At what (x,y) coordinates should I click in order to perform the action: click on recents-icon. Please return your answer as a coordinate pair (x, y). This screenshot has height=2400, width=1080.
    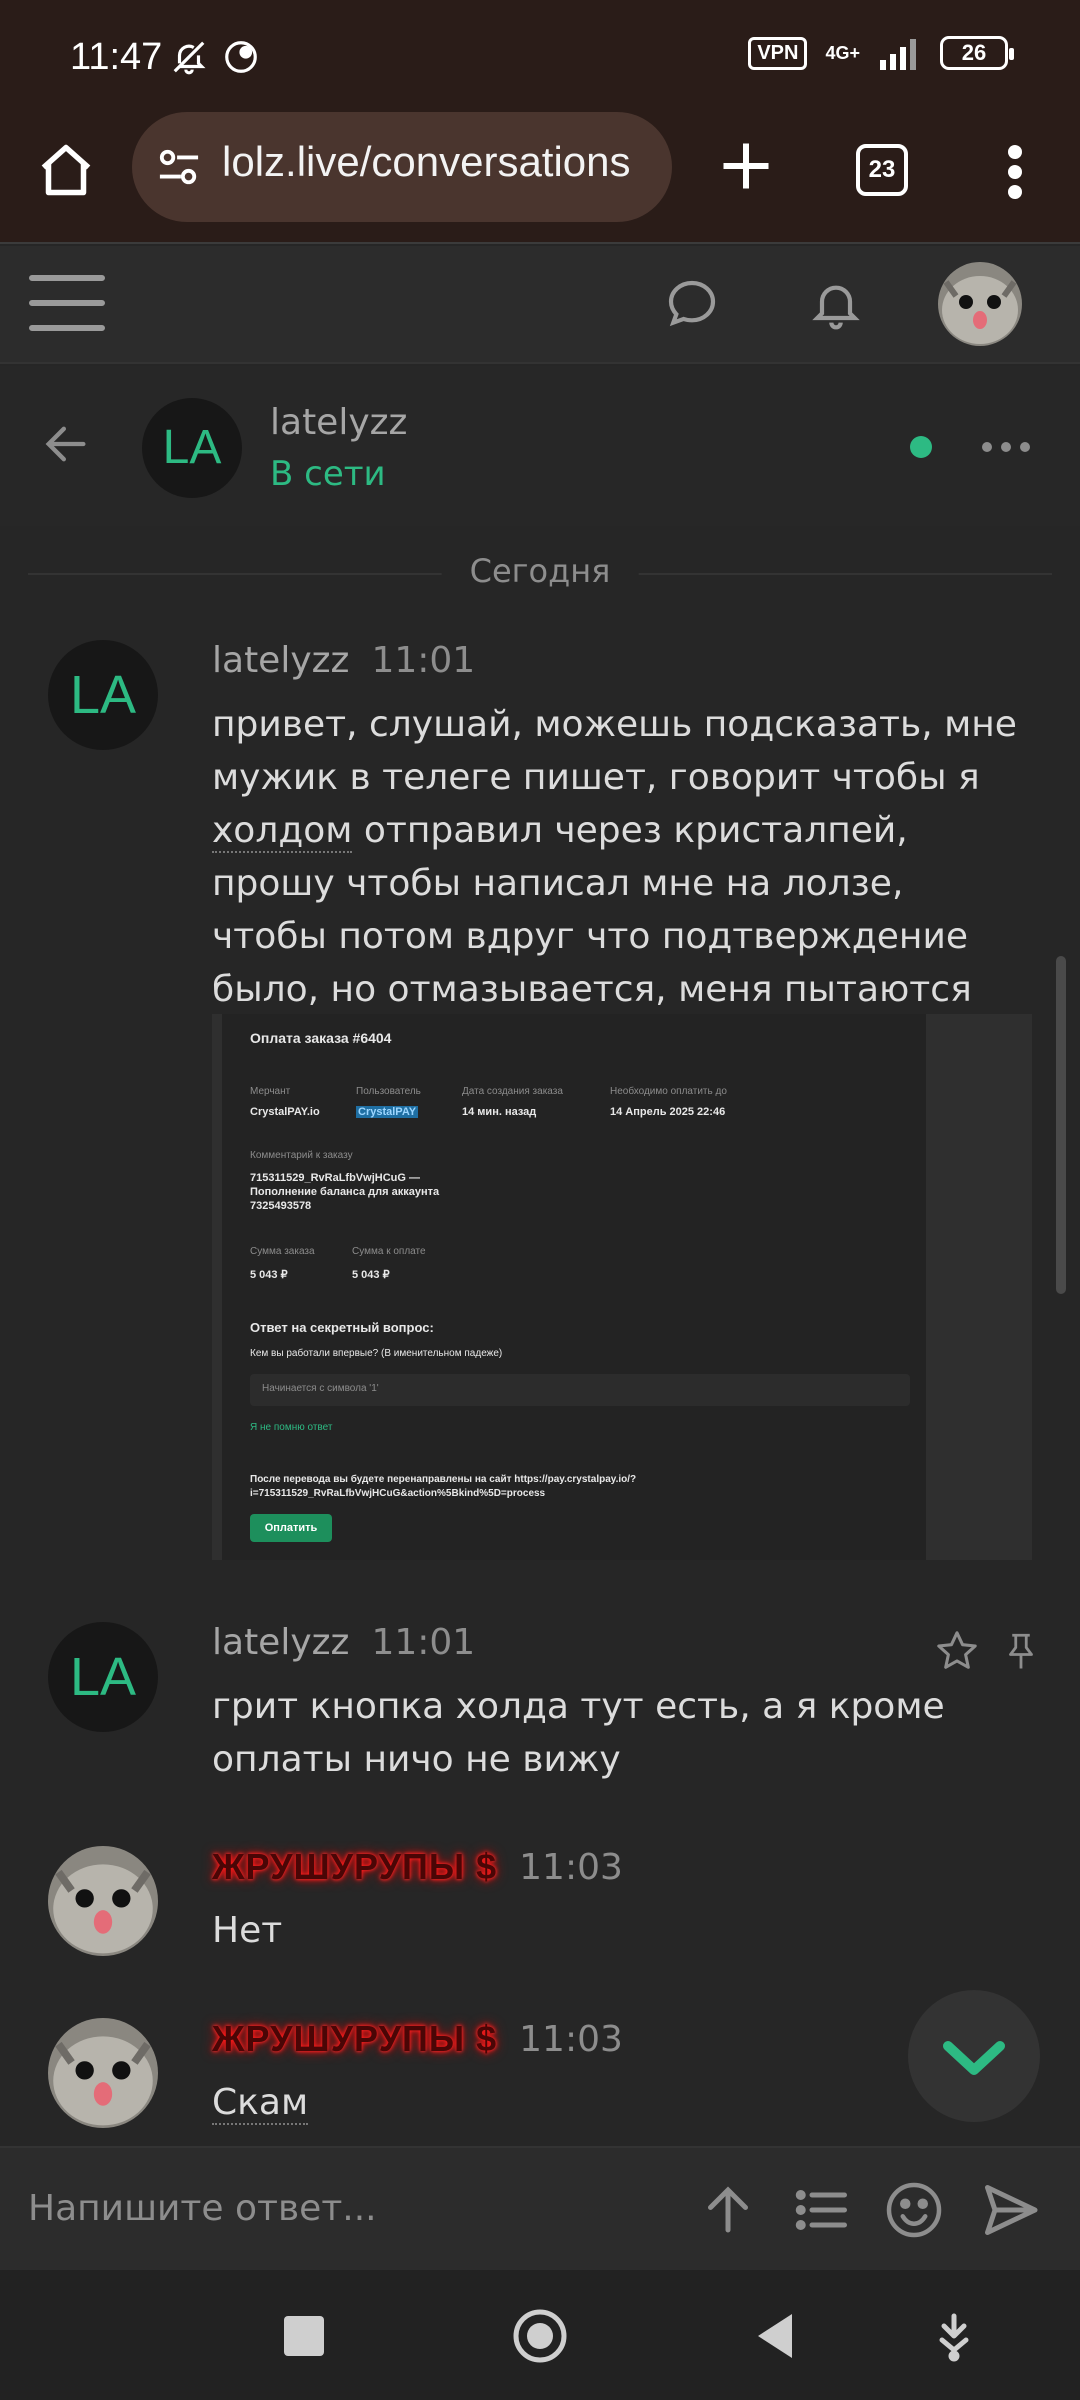
    Looking at the image, I should click on (304, 2336).